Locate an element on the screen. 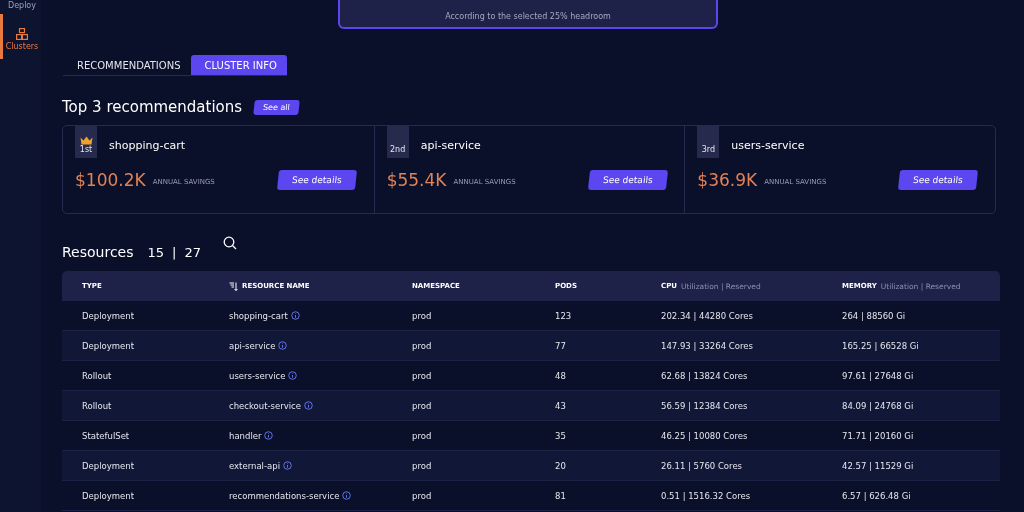 The width and height of the screenshot is (1024, 512). sidebar-item: Clusters is located at coordinates (20, 36).